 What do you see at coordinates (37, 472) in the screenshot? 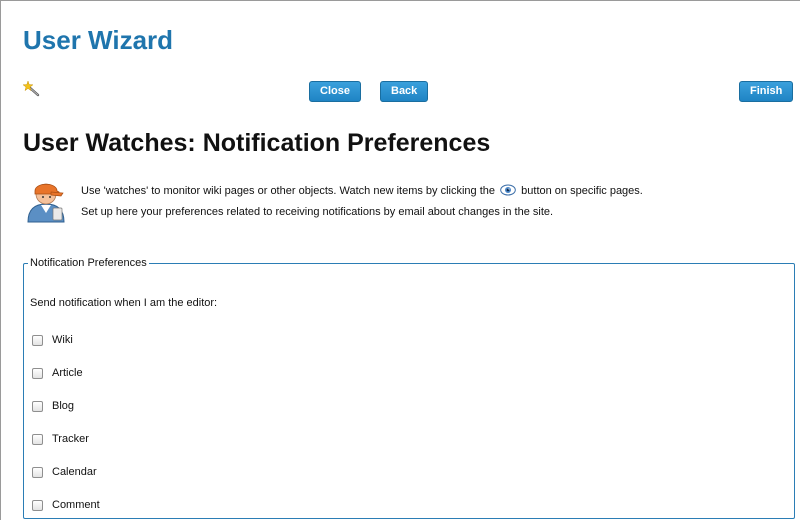
I see `checkbox-calendar` at bounding box center [37, 472].